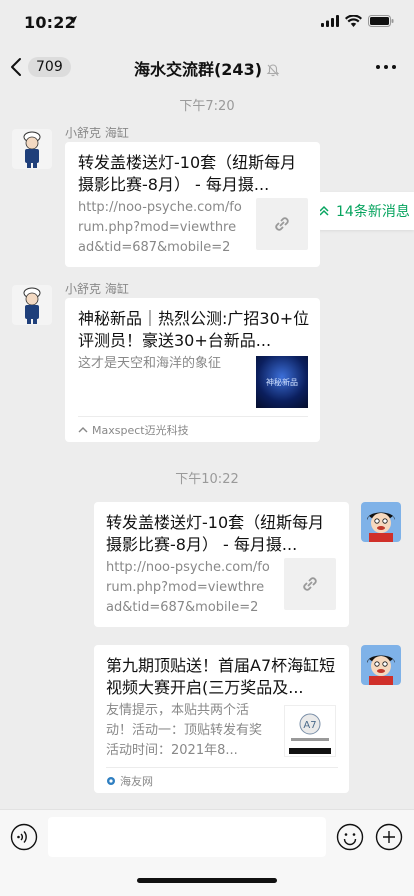 The image size is (414, 896). I want to click on emoji-icon, so click(350, 837).